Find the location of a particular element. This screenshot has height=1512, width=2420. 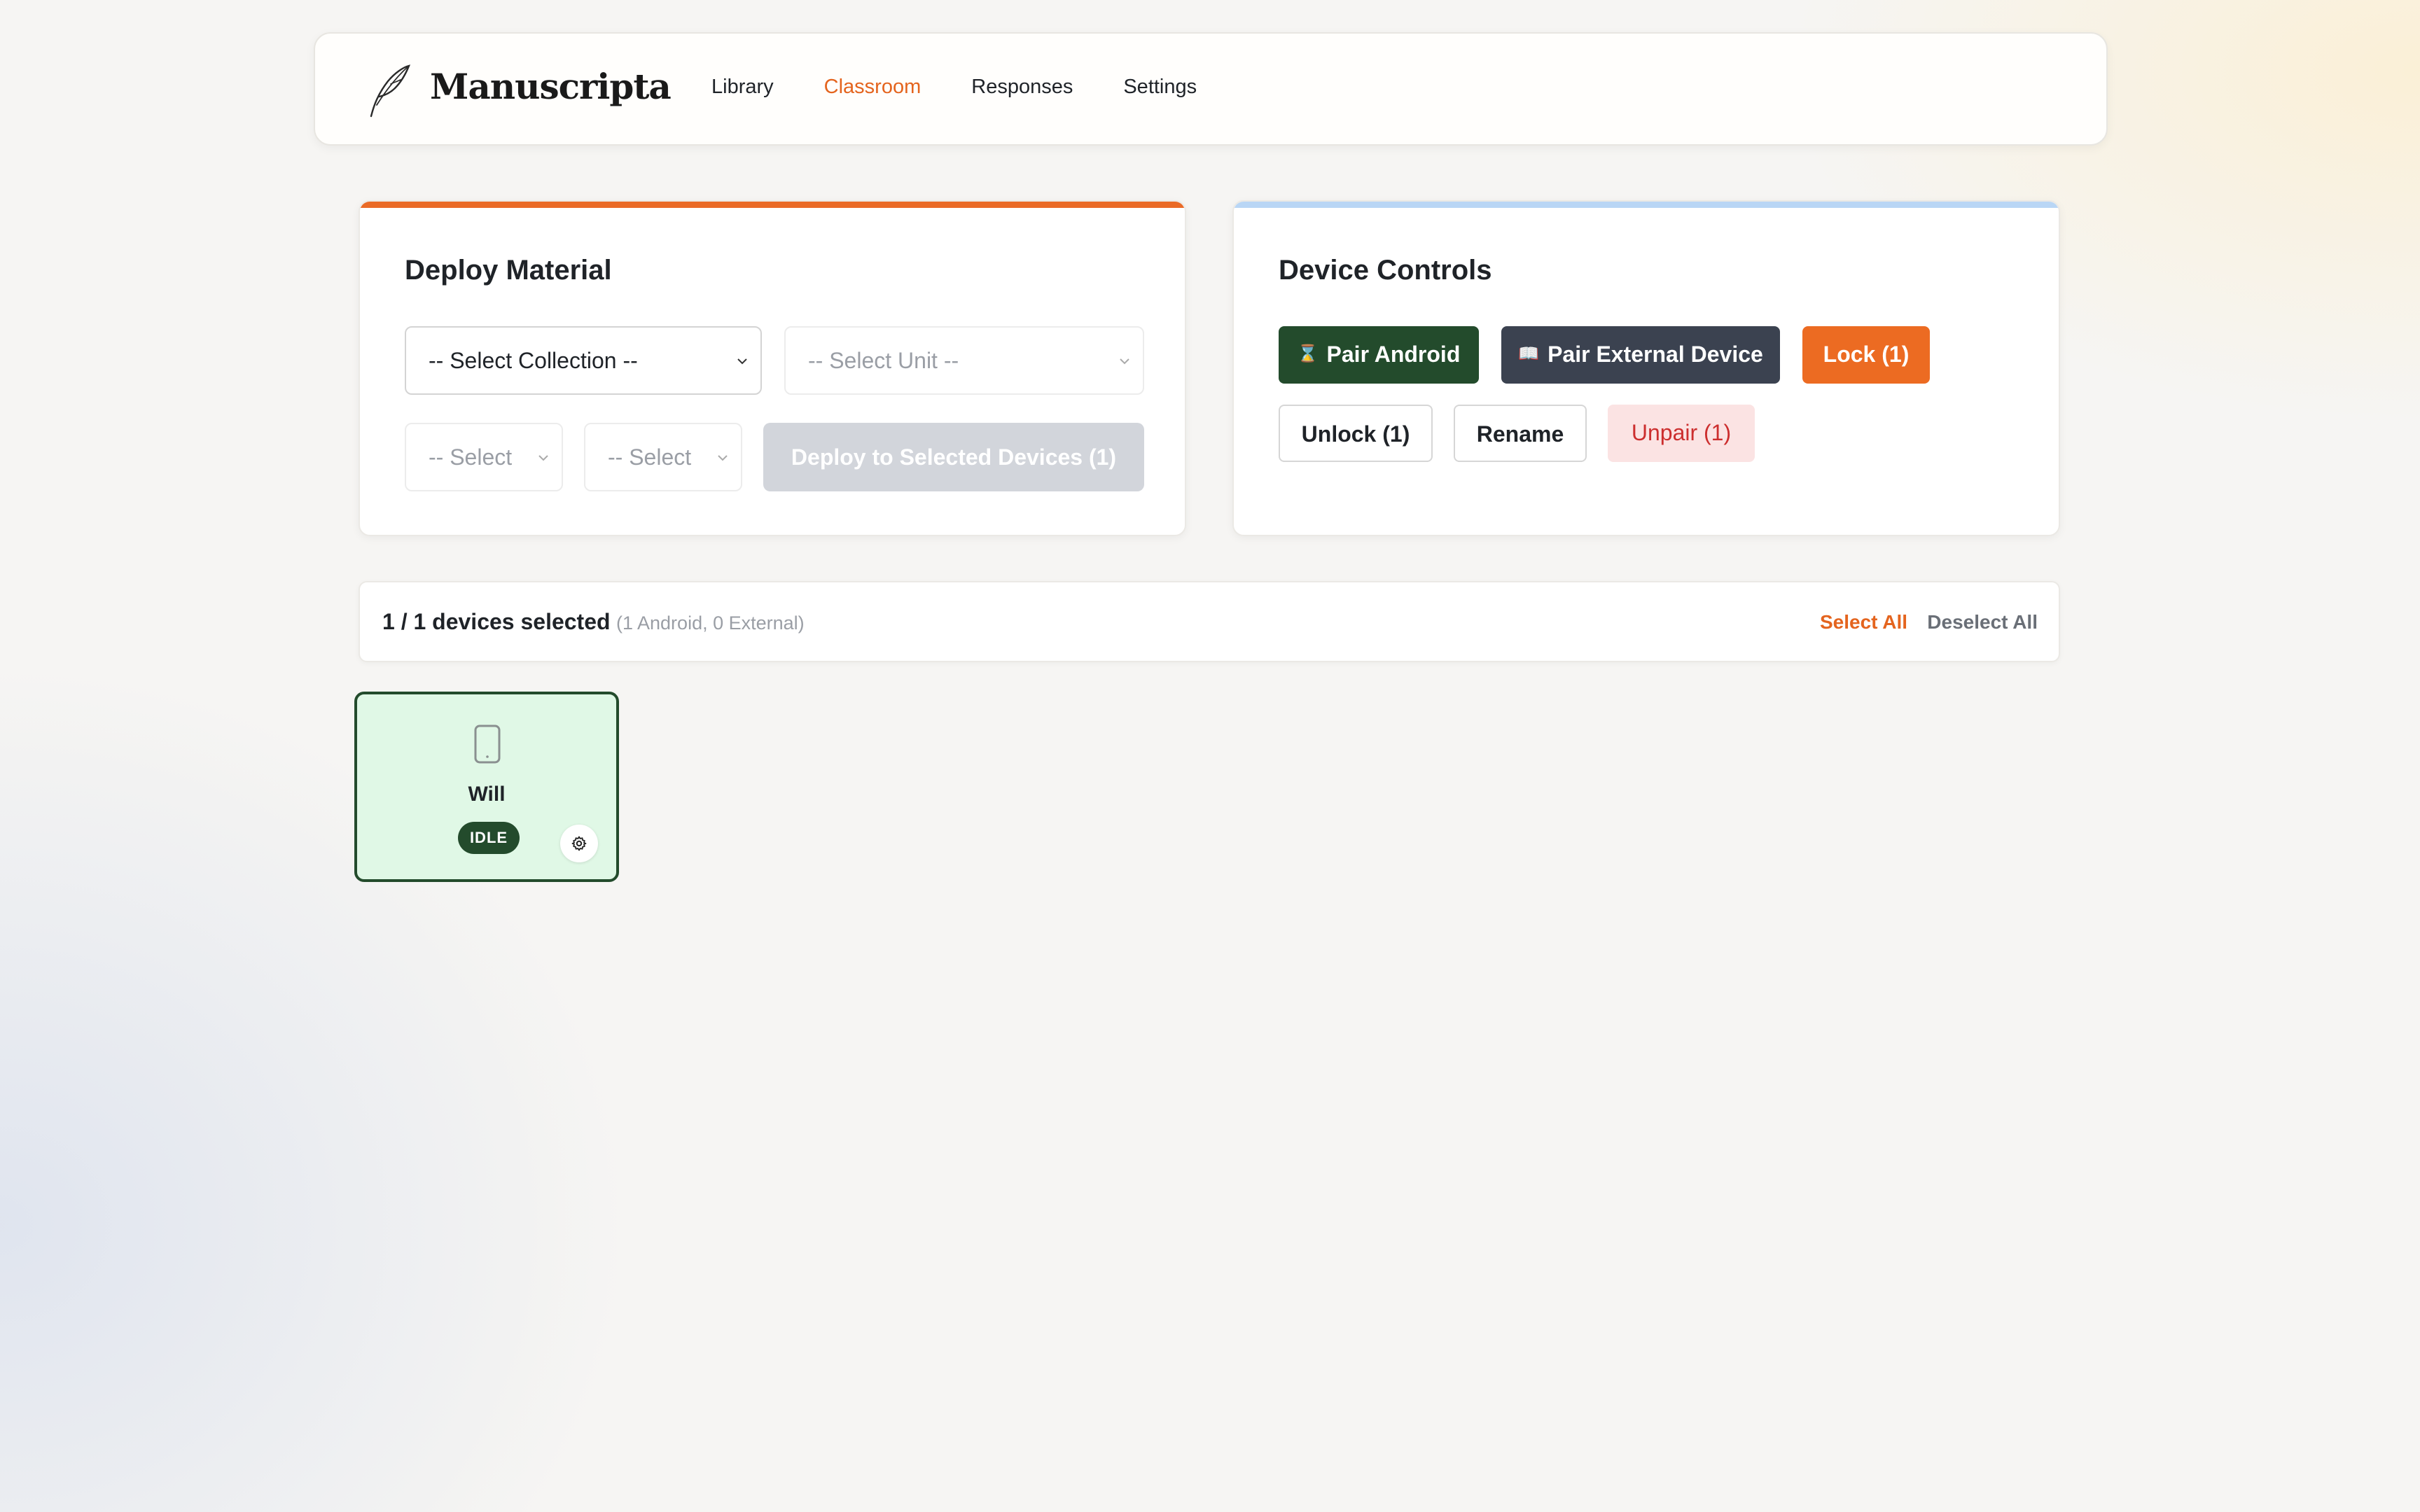

pair-external-device-button: 📖 Pair External Device is located at coordinates (1640, 355).